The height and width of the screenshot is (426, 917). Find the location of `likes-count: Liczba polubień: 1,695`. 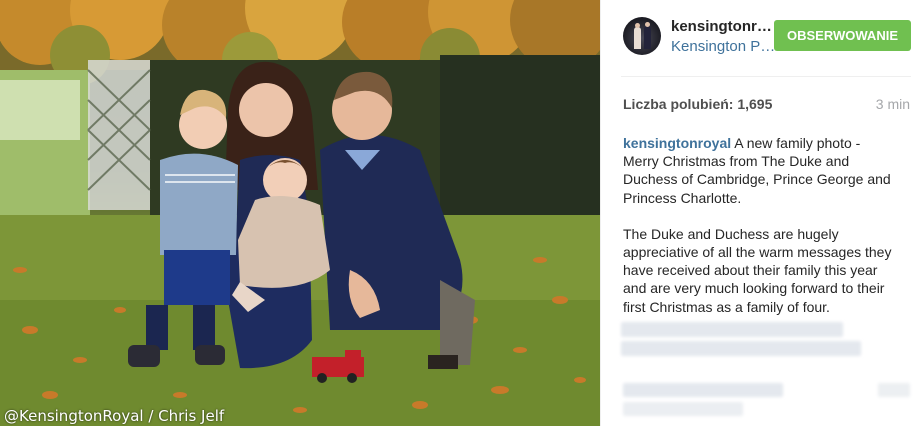

likes-count: Liczba polubień: 1,695 is located at coordinates (697, 104).